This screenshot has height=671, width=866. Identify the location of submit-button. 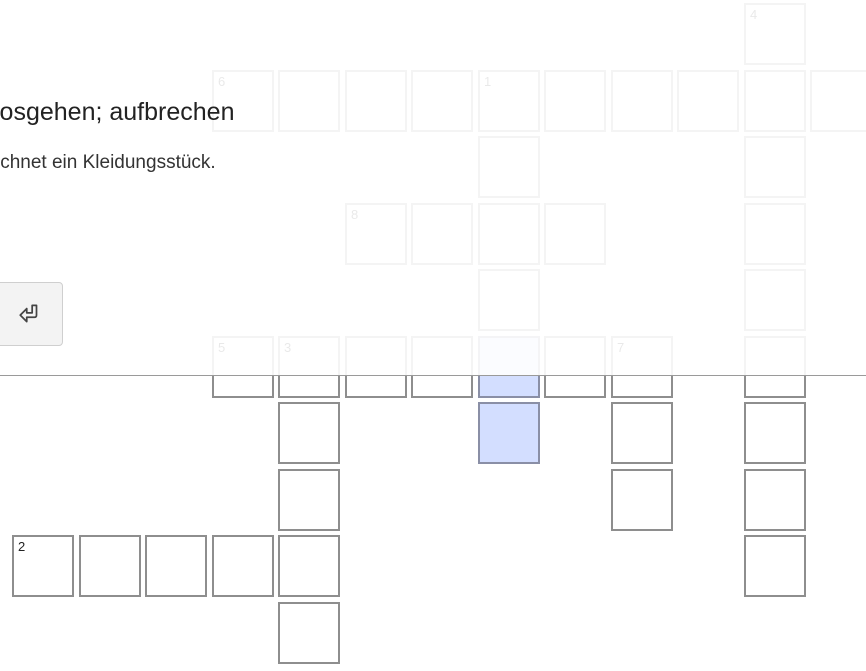
(31, 314).